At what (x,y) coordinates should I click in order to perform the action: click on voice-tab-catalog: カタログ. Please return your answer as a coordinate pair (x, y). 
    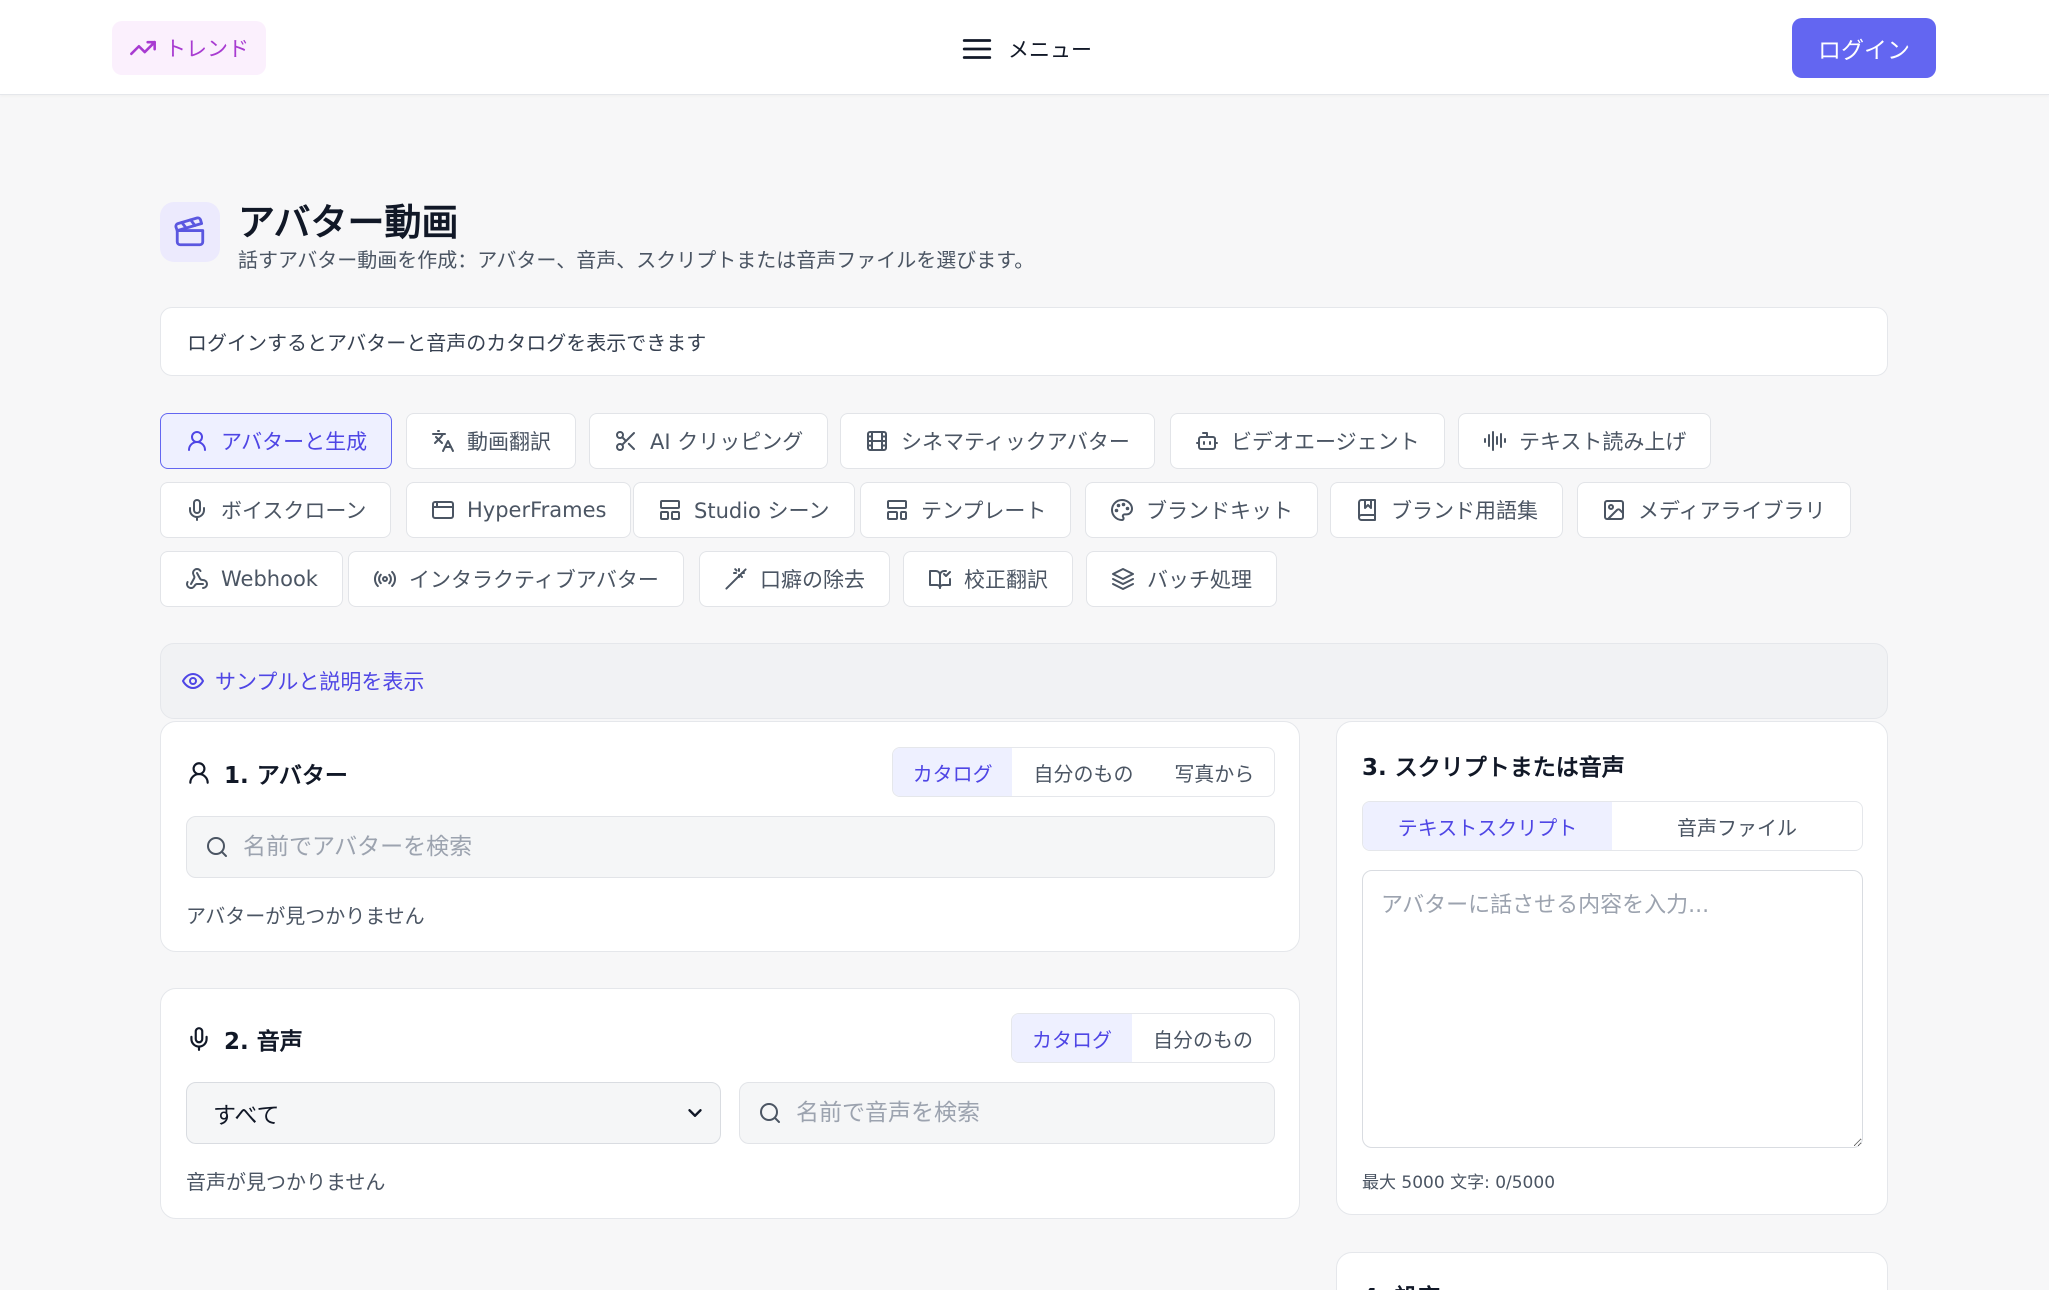
    Looking at the image, I should click on (1072, 1038).